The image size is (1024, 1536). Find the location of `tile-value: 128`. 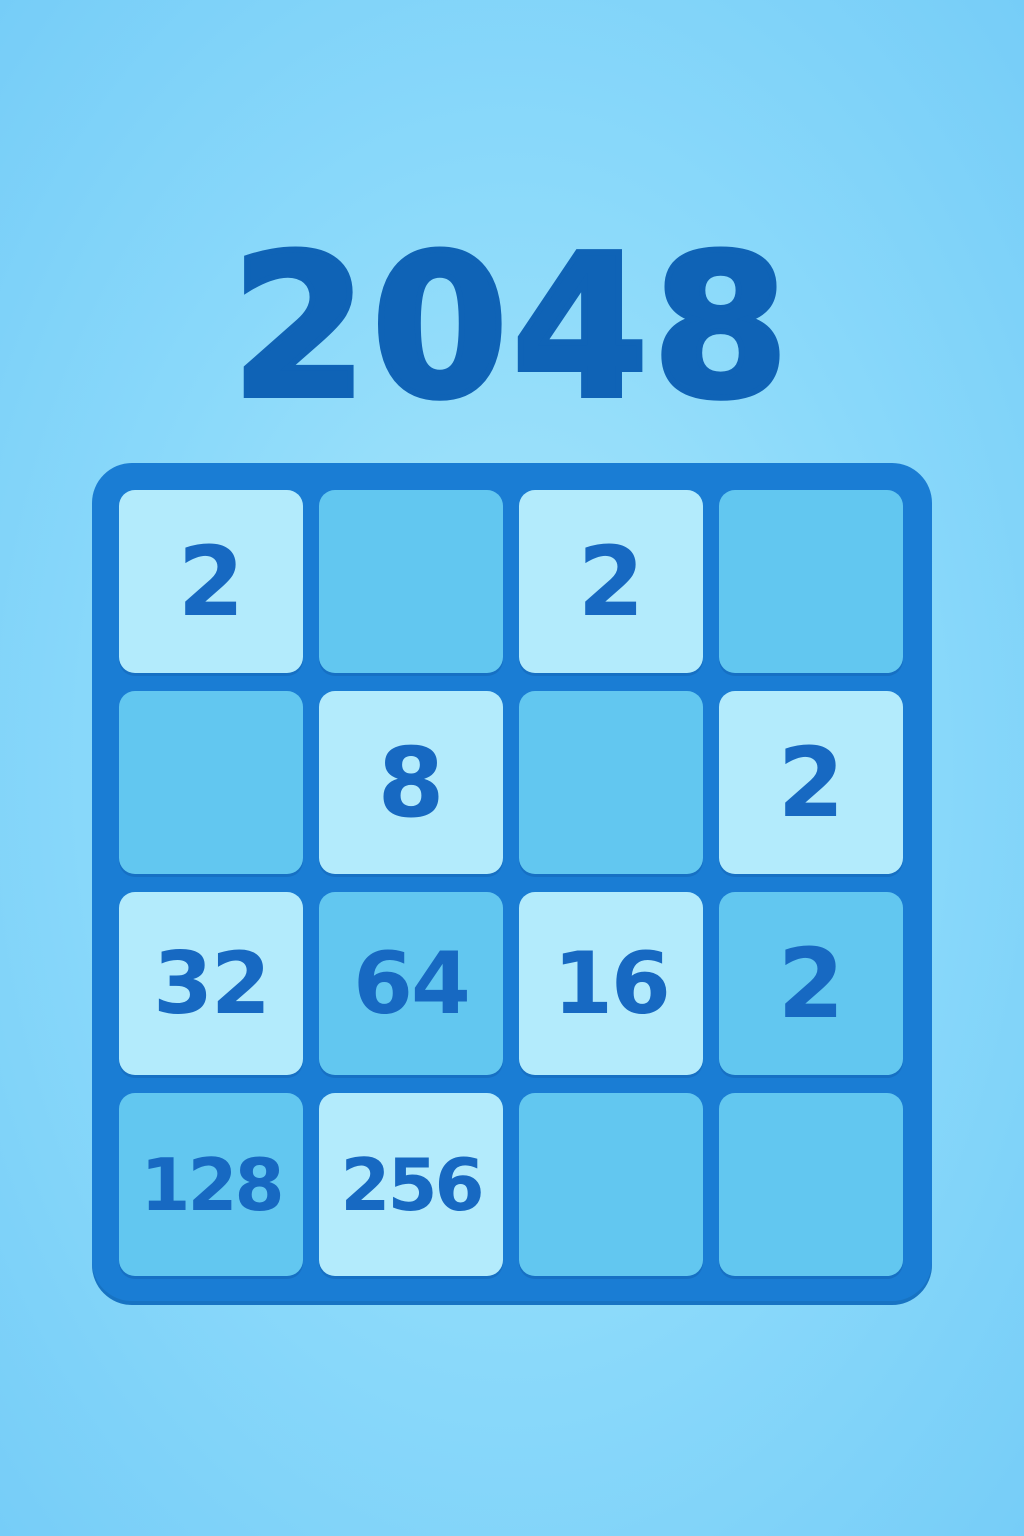

tile-value: 128 is located at coordinates (212, 1184).